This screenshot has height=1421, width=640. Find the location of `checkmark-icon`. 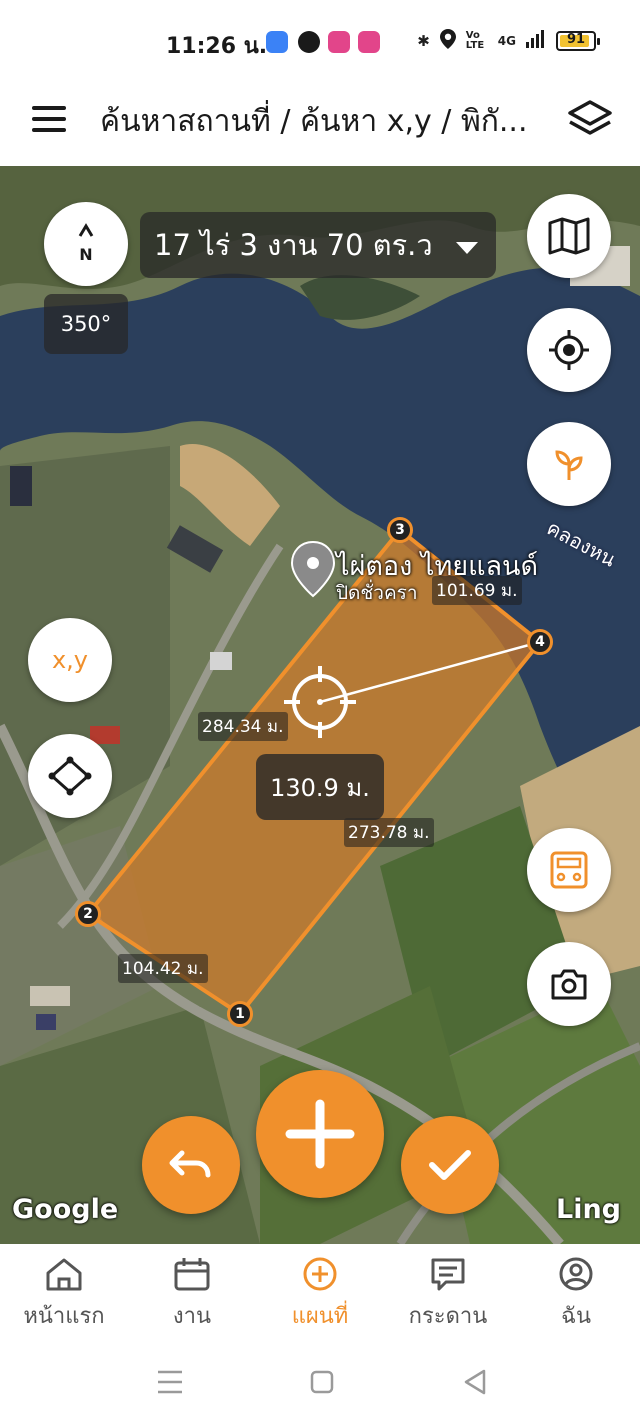

checkmark-icon is located at coordinates (450, 1165).